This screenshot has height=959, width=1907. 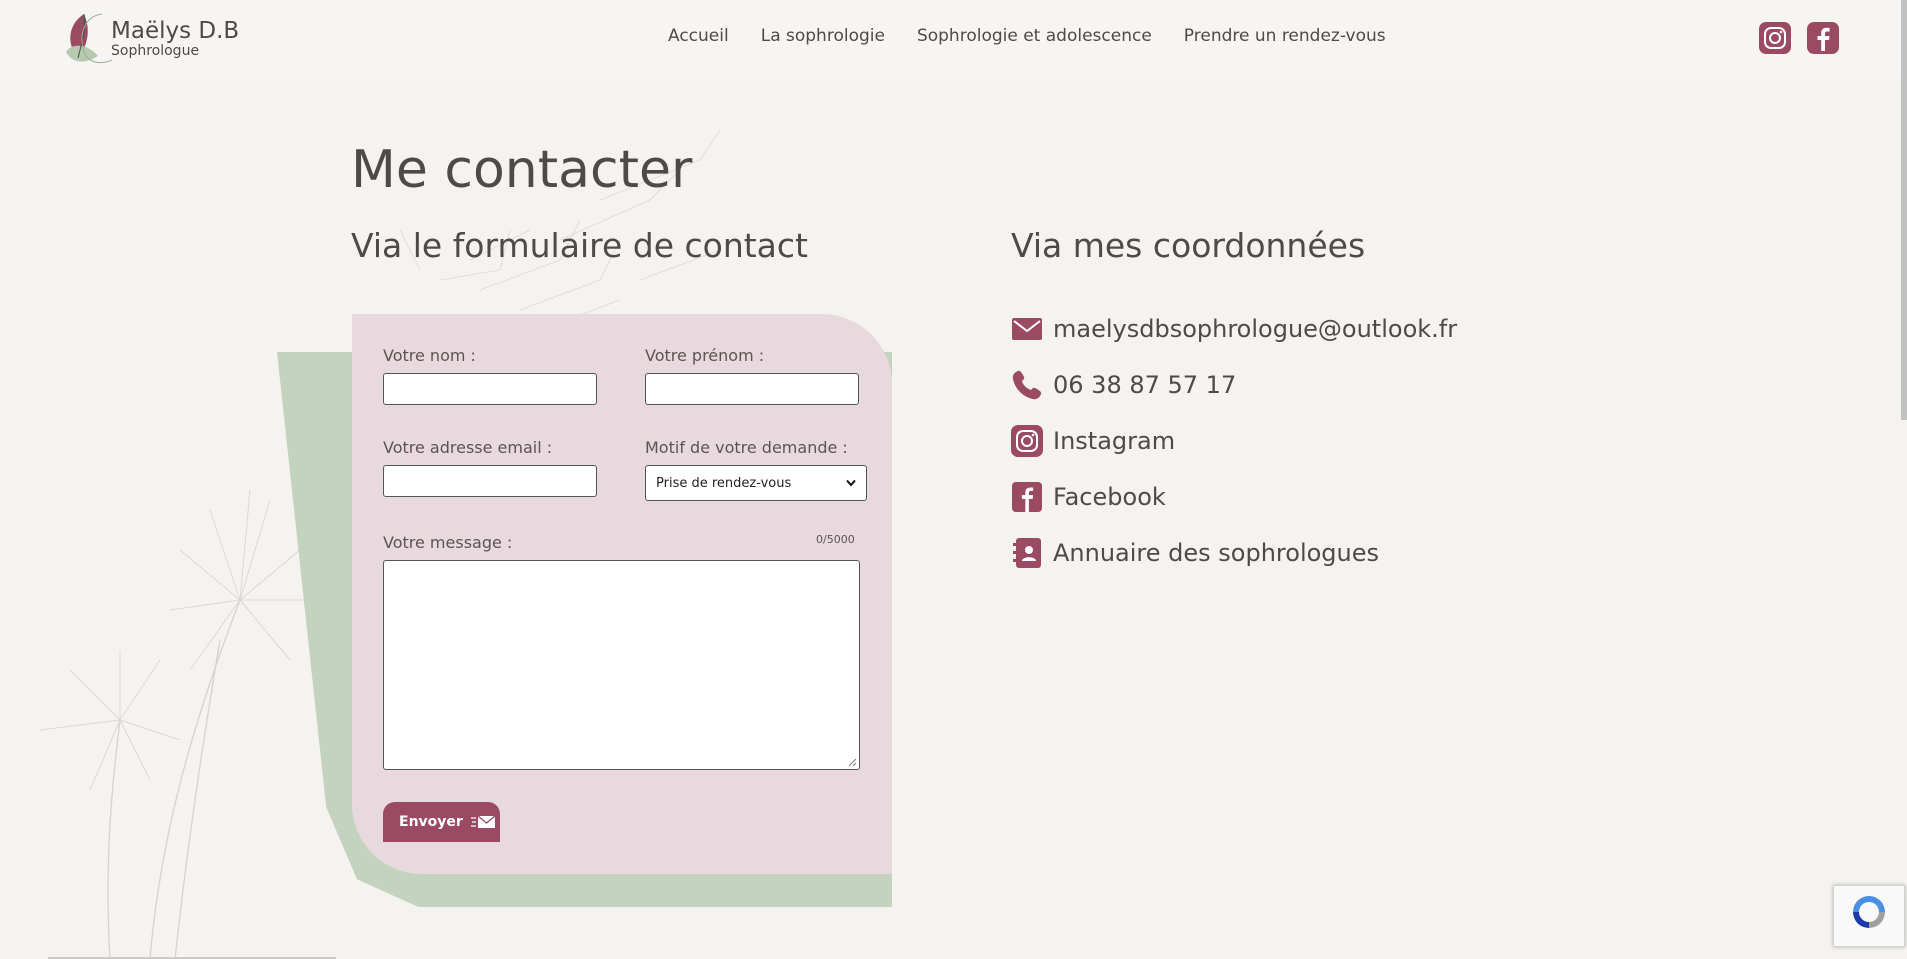 I want to click on header-instagram-icon, so click(x=1775, y=38).